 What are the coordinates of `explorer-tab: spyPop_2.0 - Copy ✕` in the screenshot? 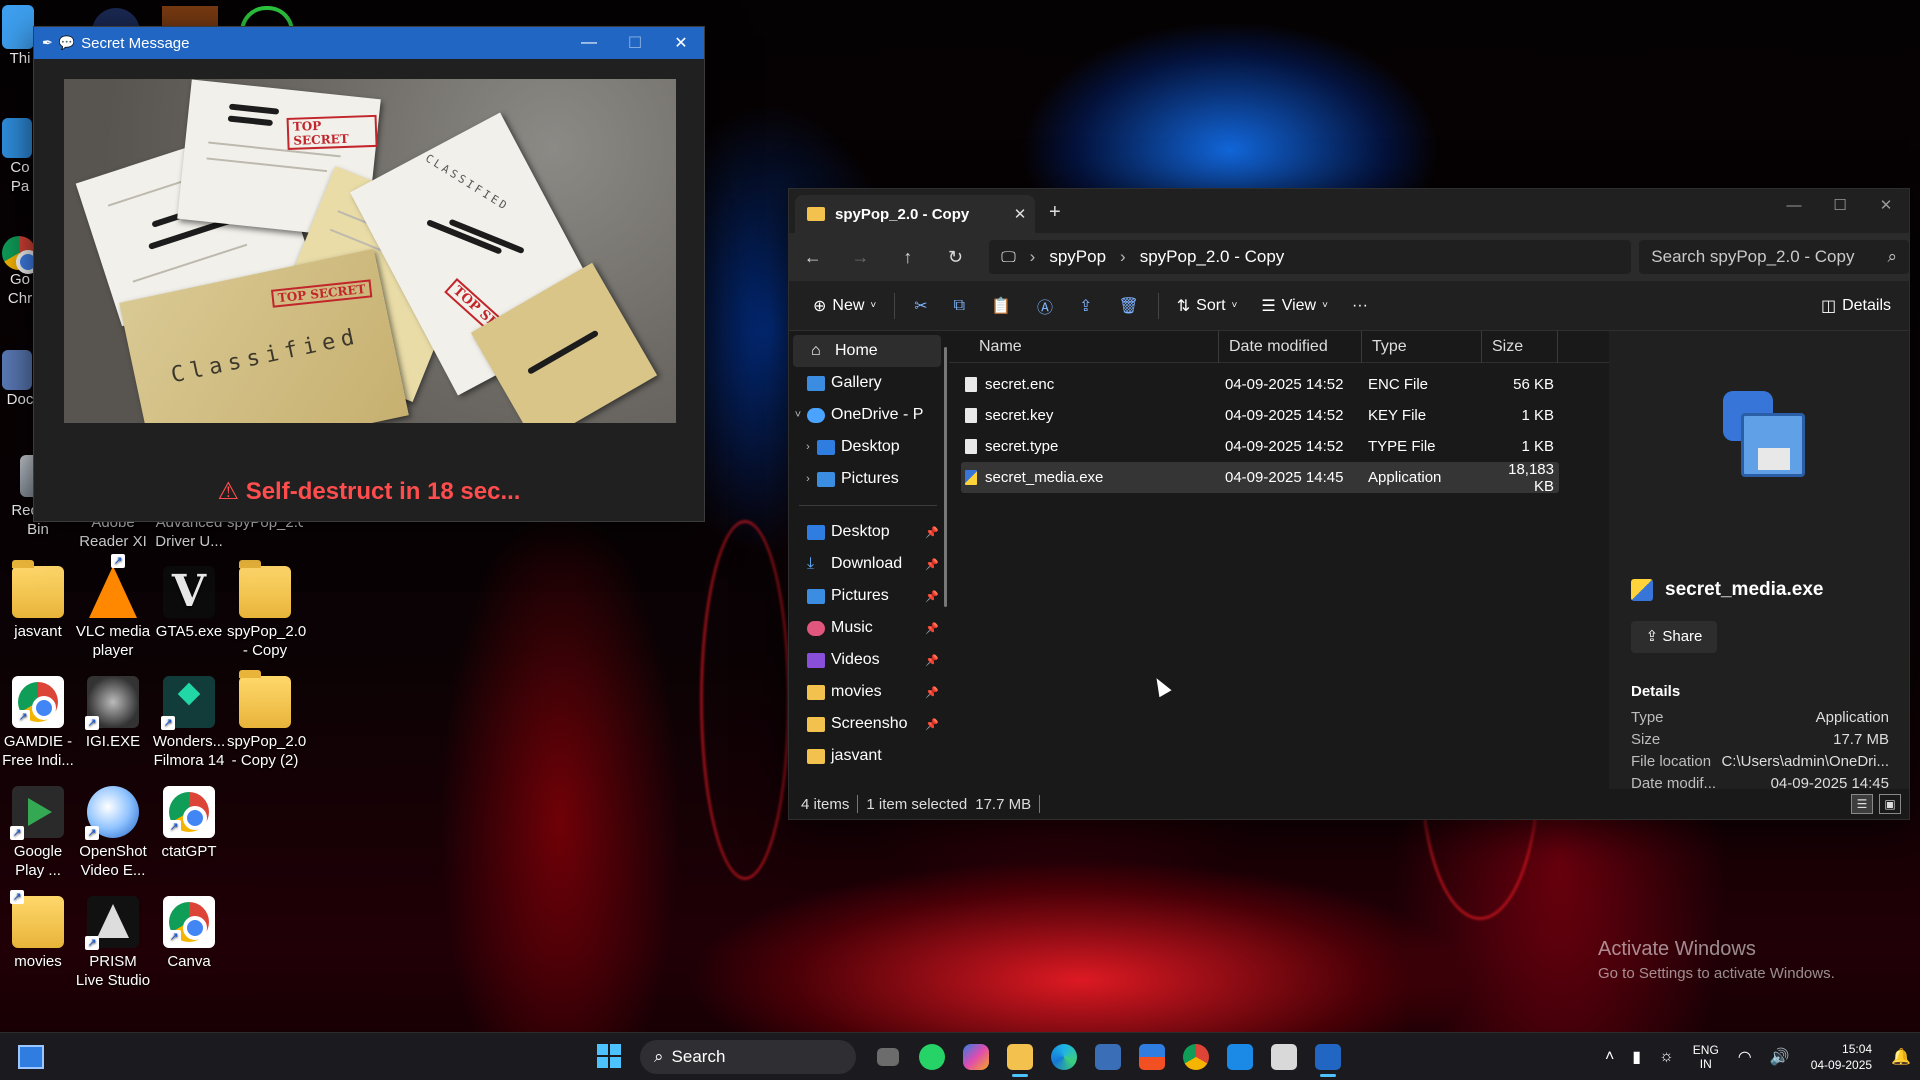 It's located at (915, 214).